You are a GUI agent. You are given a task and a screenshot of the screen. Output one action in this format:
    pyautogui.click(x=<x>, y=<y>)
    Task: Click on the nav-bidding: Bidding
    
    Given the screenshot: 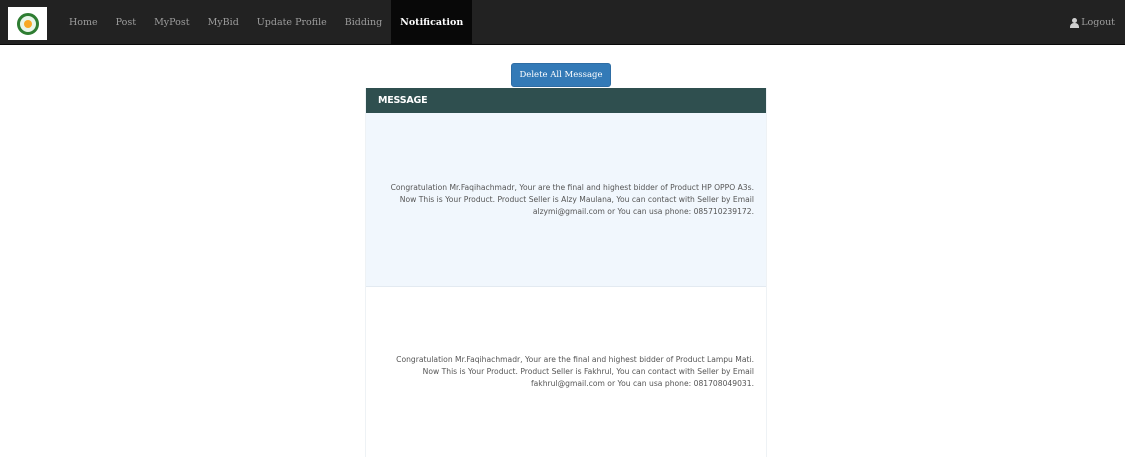 What is the action you would take?
    pyautogui.click(x=363, y=22)
    